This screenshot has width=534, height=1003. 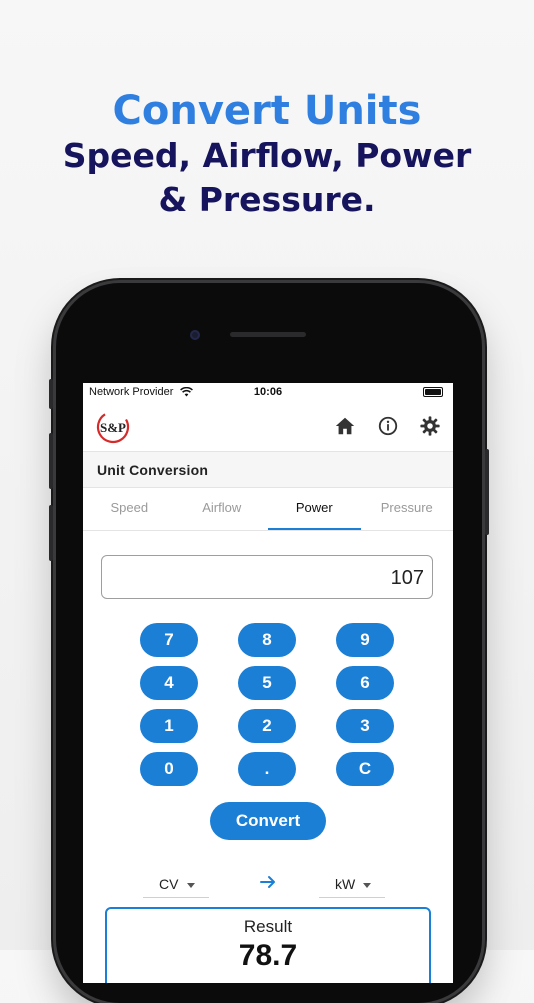 What do you see at coordinates (267, 111) in the screenshot?
I see `headline-line-1: Convert Units` at bounding box center [267, 111].